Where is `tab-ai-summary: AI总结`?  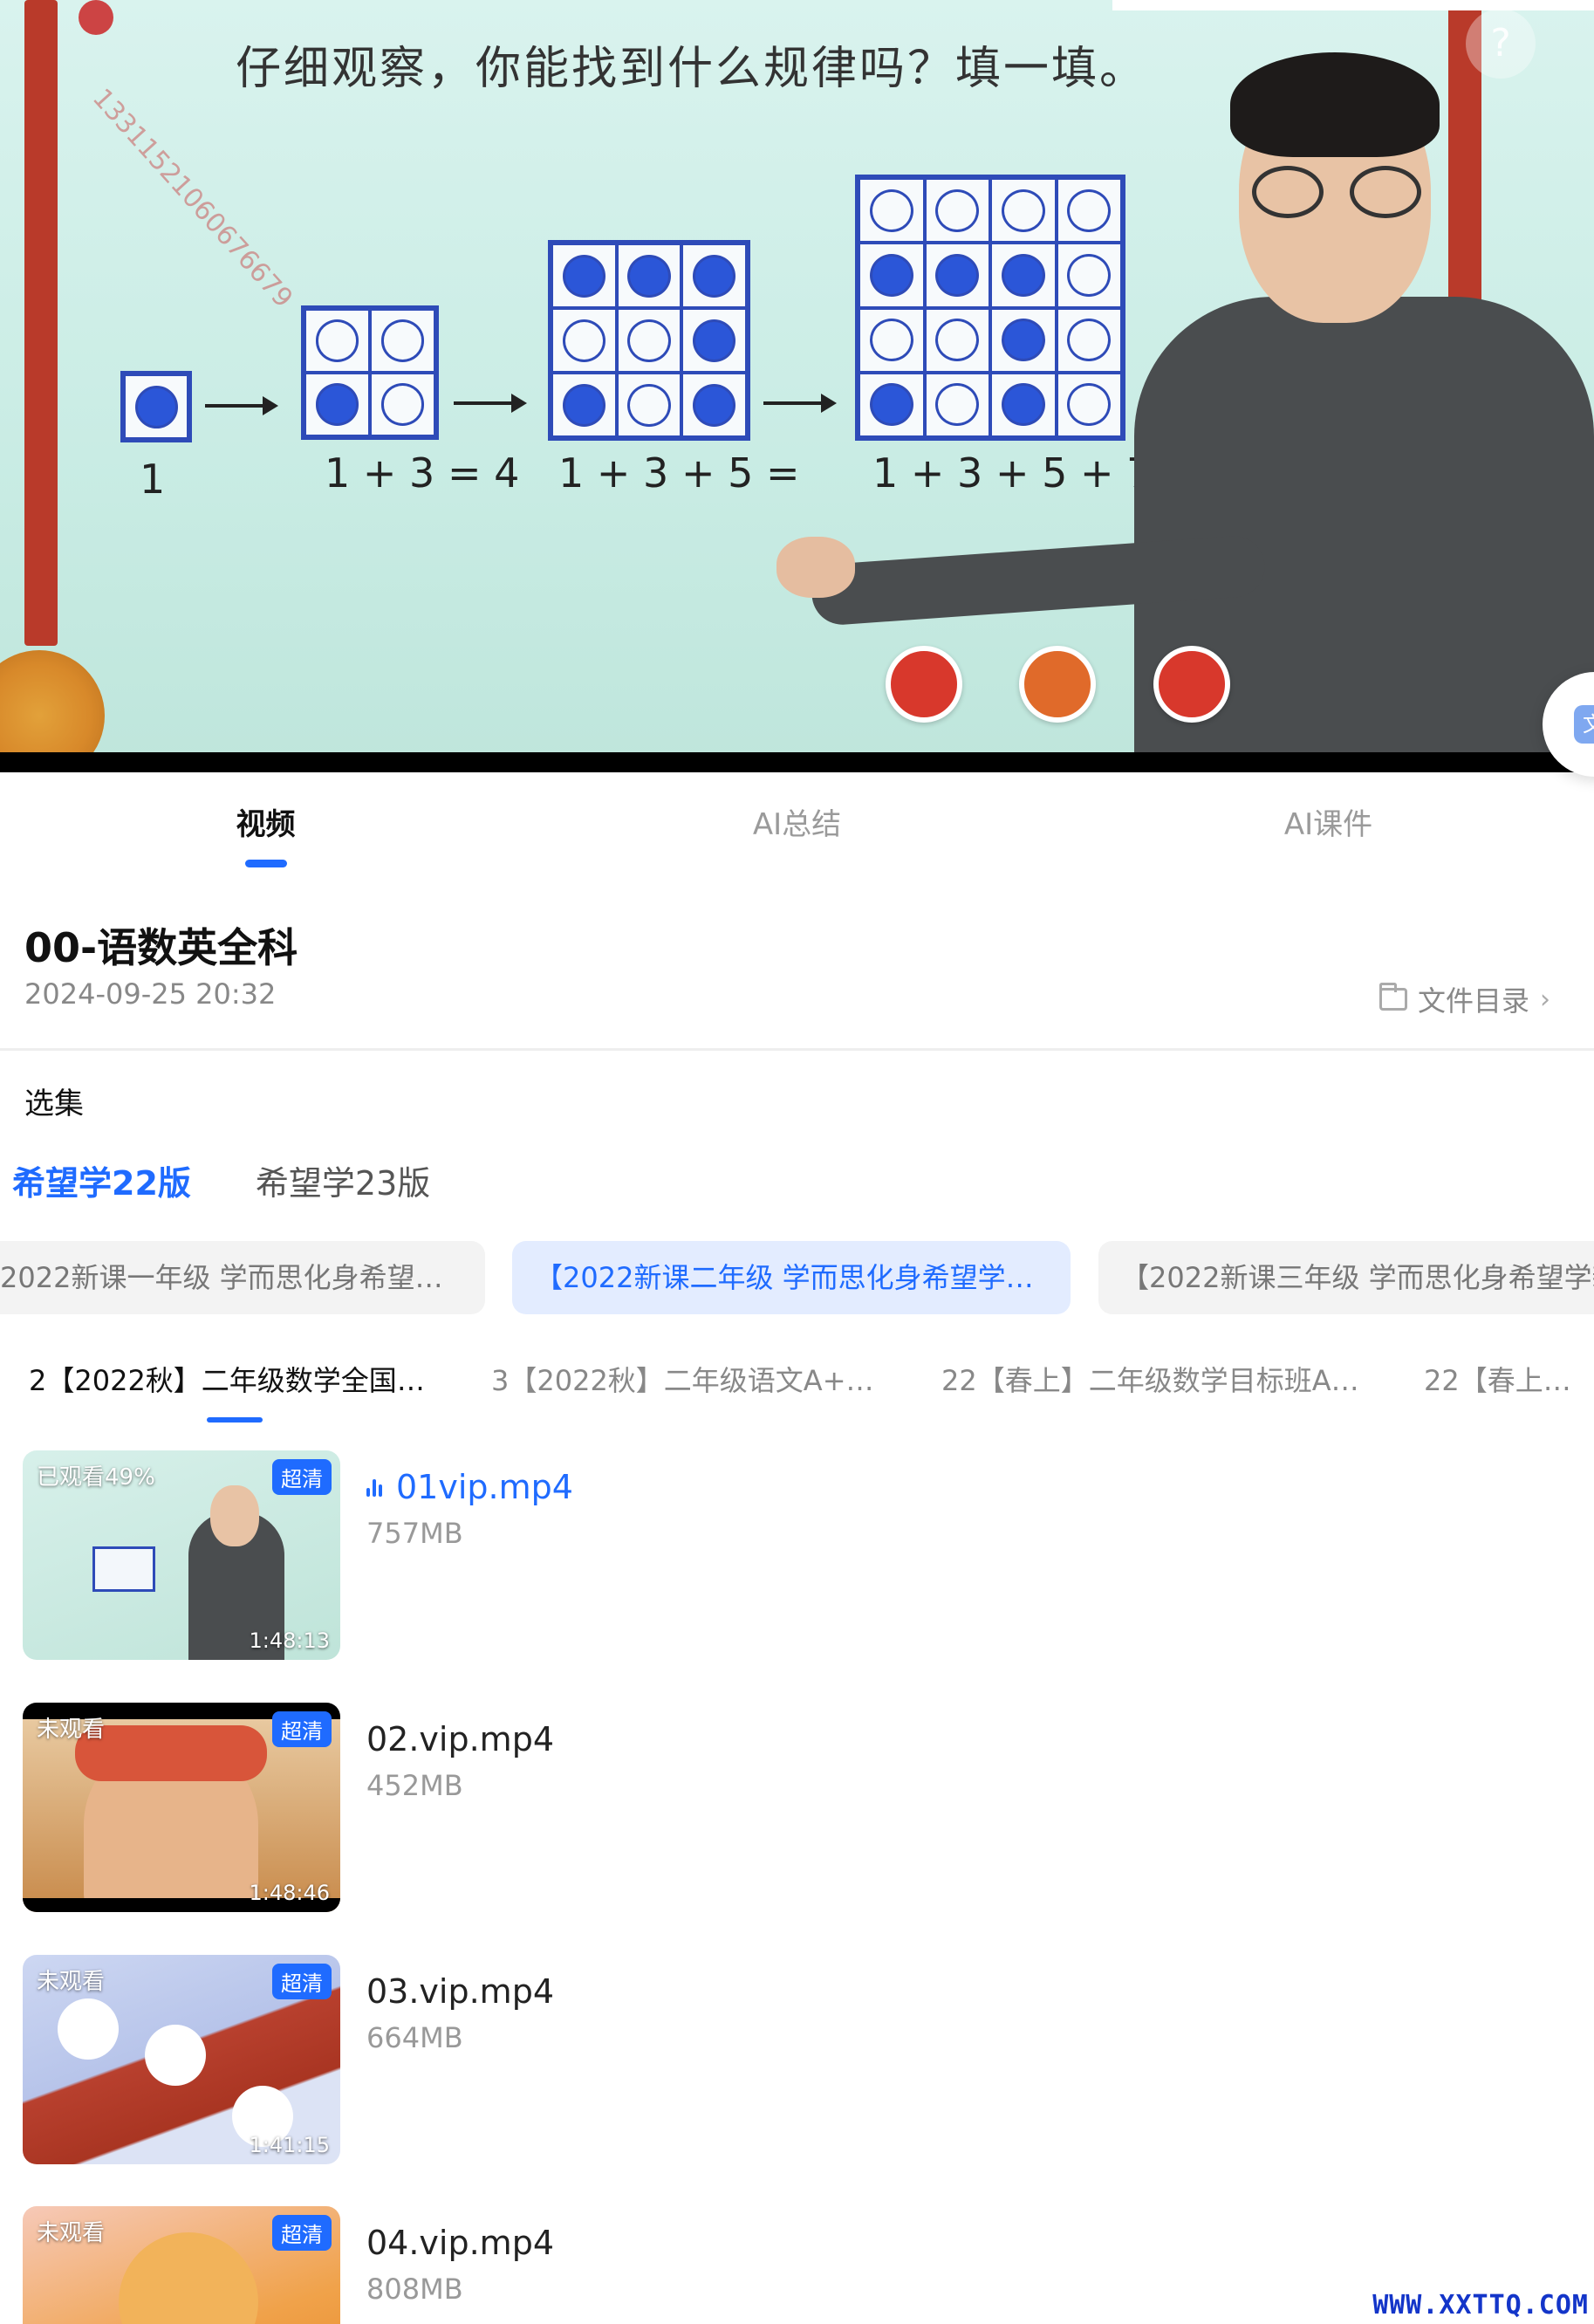 tab-ai-summary: AI总结 is located at coordinates (797, 825).